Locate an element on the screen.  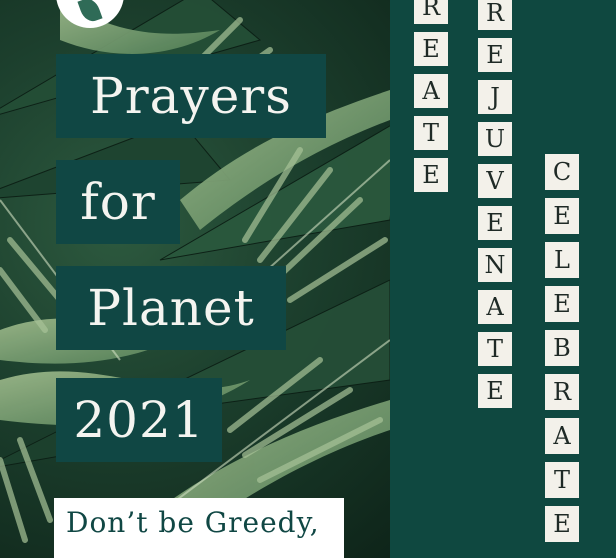
column-celebrate: C E L E B R A T E is located at coordinates (562, 352).